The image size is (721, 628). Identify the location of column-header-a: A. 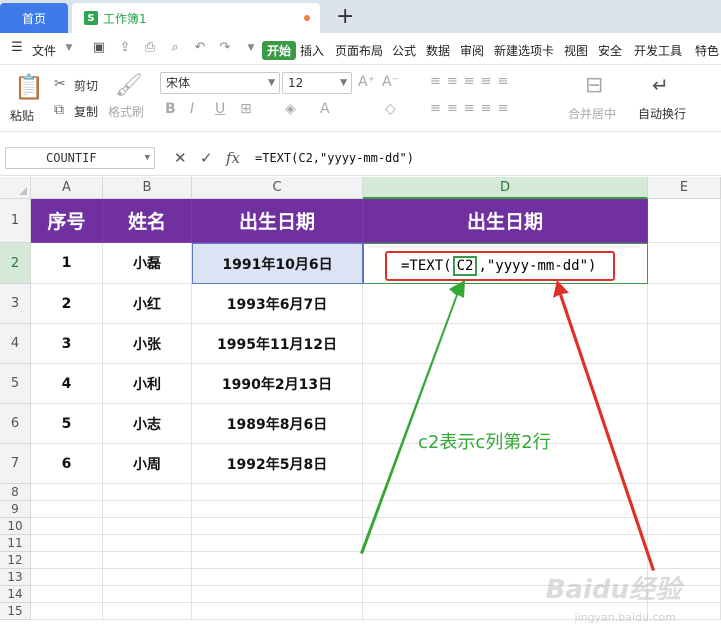
(67, 188).